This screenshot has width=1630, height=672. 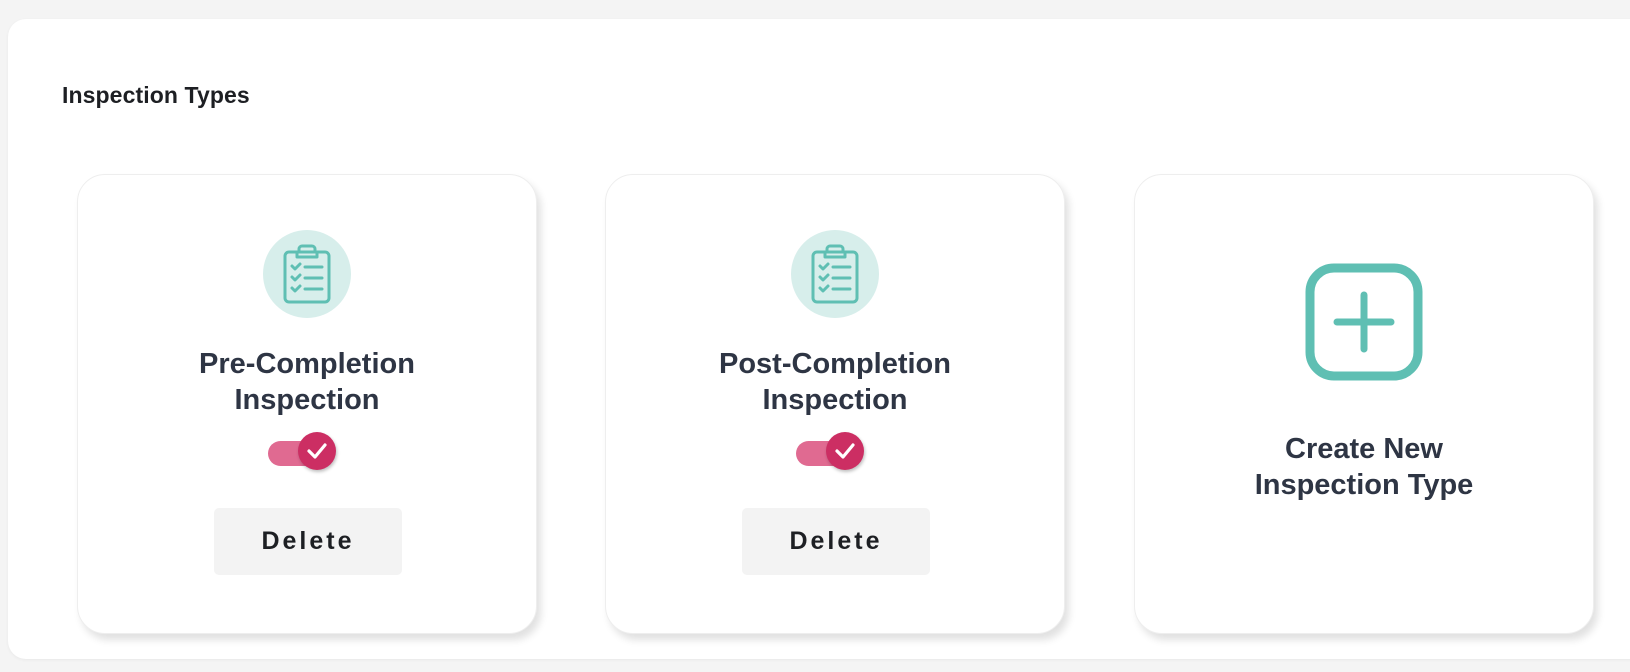 I want to click on card-title: Pre-Completion Inspection, so click(x=307, y=382).